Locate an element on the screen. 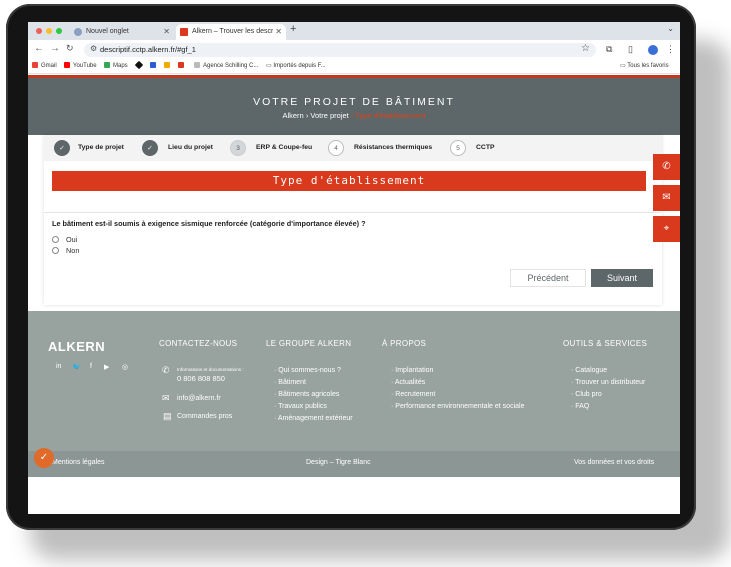  square-icon is located at coordinates (153, 65).